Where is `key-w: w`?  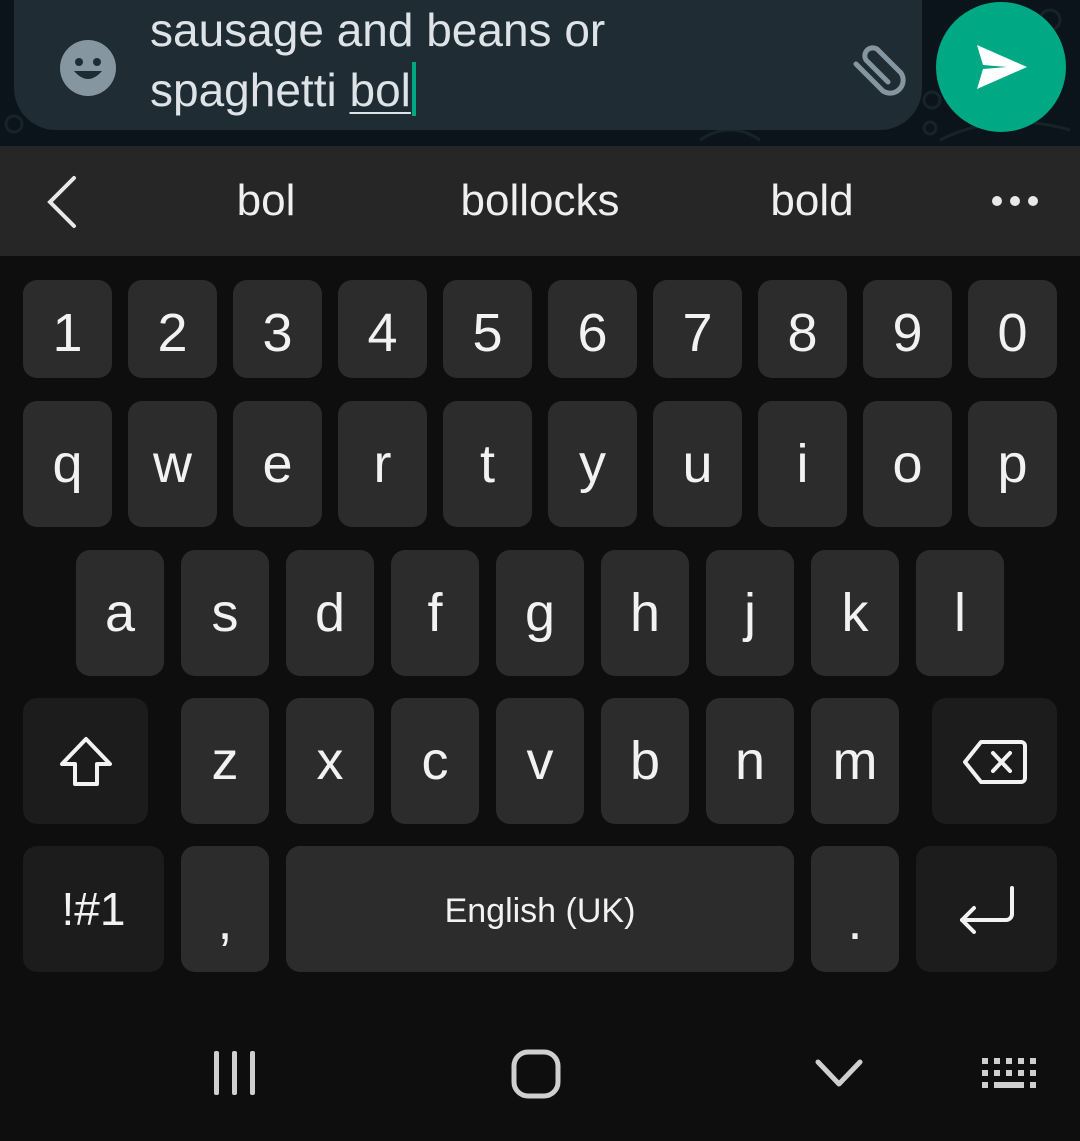 key-w: w is located at coordinates (172, 464).